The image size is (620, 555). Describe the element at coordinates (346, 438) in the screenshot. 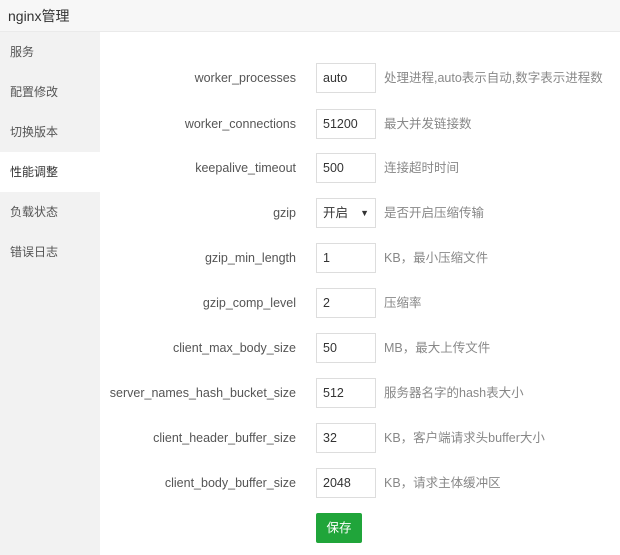

I see `client-header-buffer-size-input` at that location.